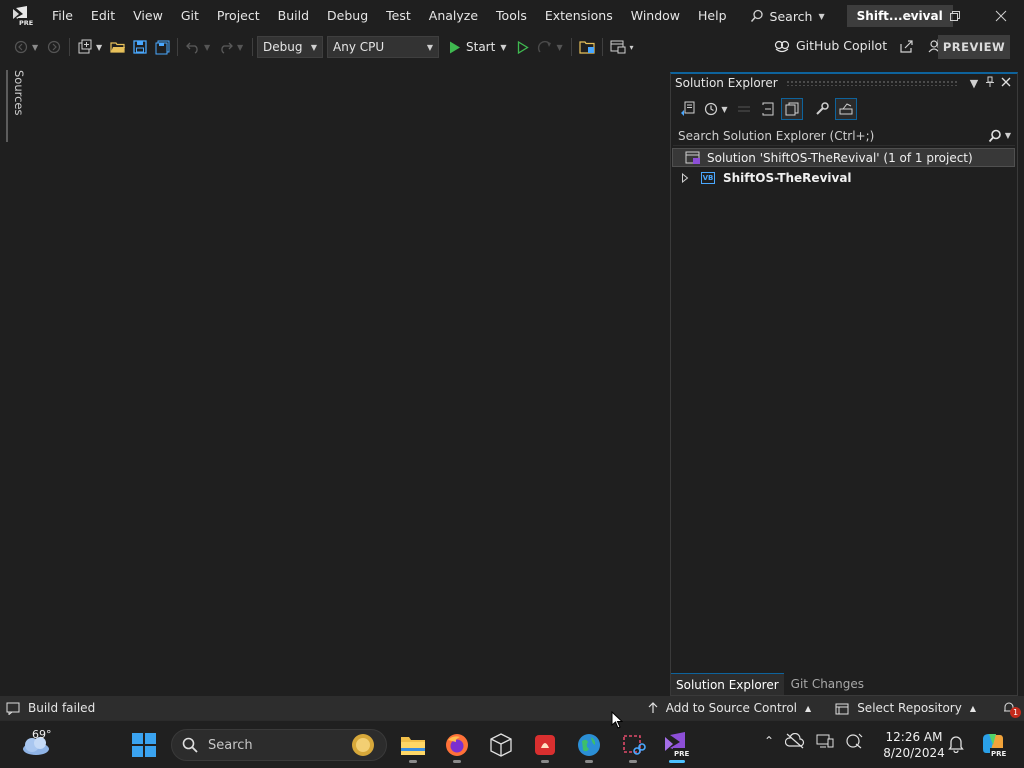 The image size is (1024, 768). What do you see at coordinates (457, 745) in the screenshot?
I see `firefox-icon` at bounding box center [457, 745].